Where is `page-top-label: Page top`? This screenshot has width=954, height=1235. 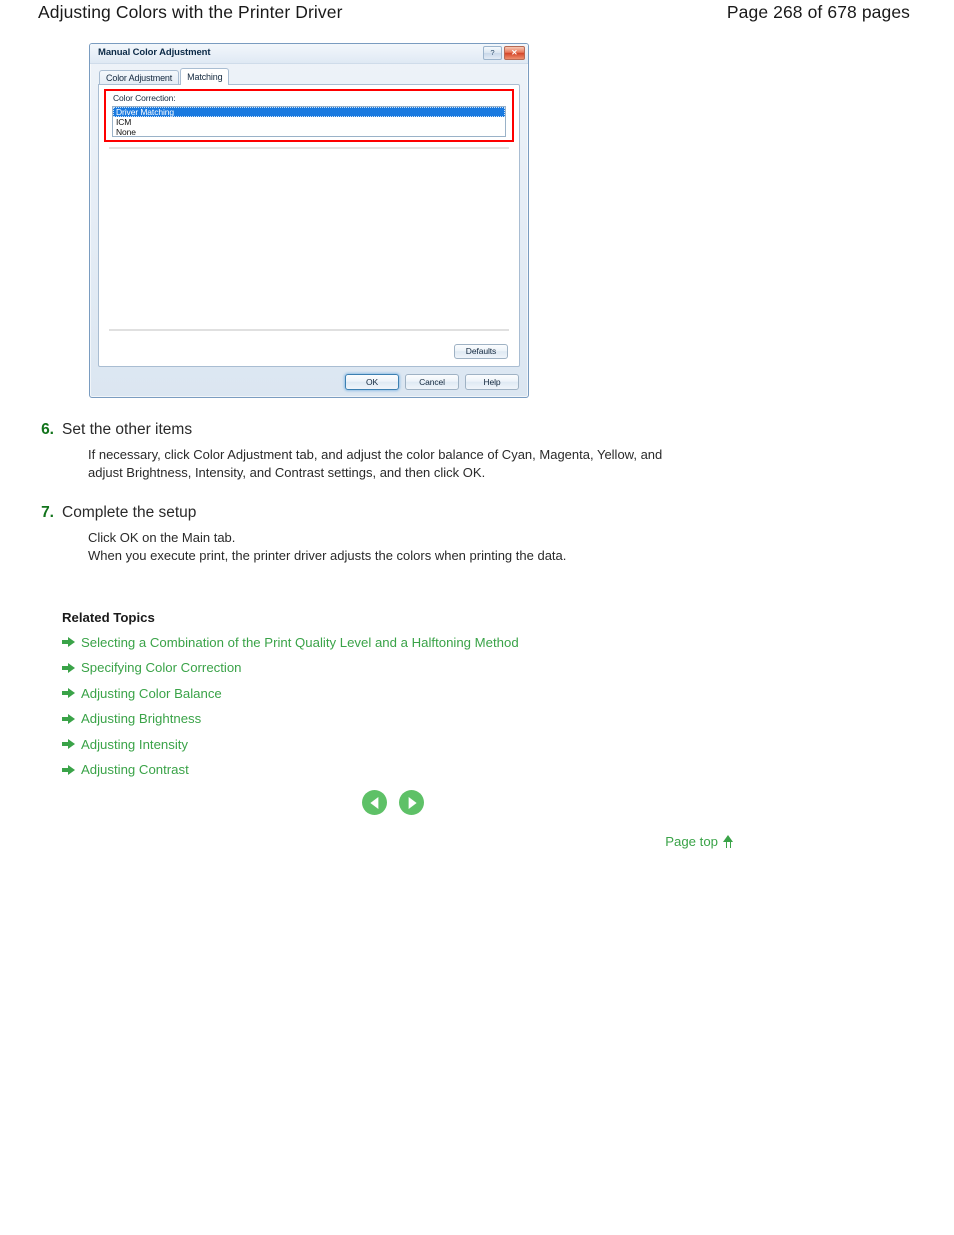
page-top-label: Page top is located at coordinates (691, 841).